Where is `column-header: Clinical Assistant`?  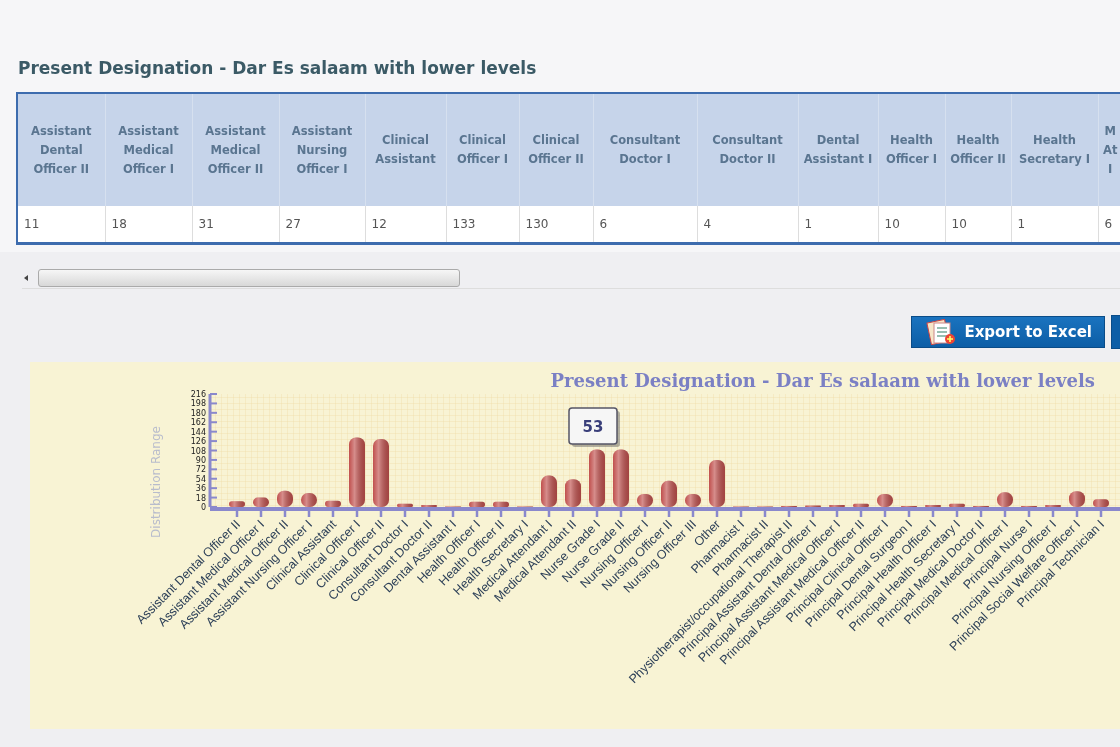
column-header: Clinical Assistant is located at coordinates (405, 149).